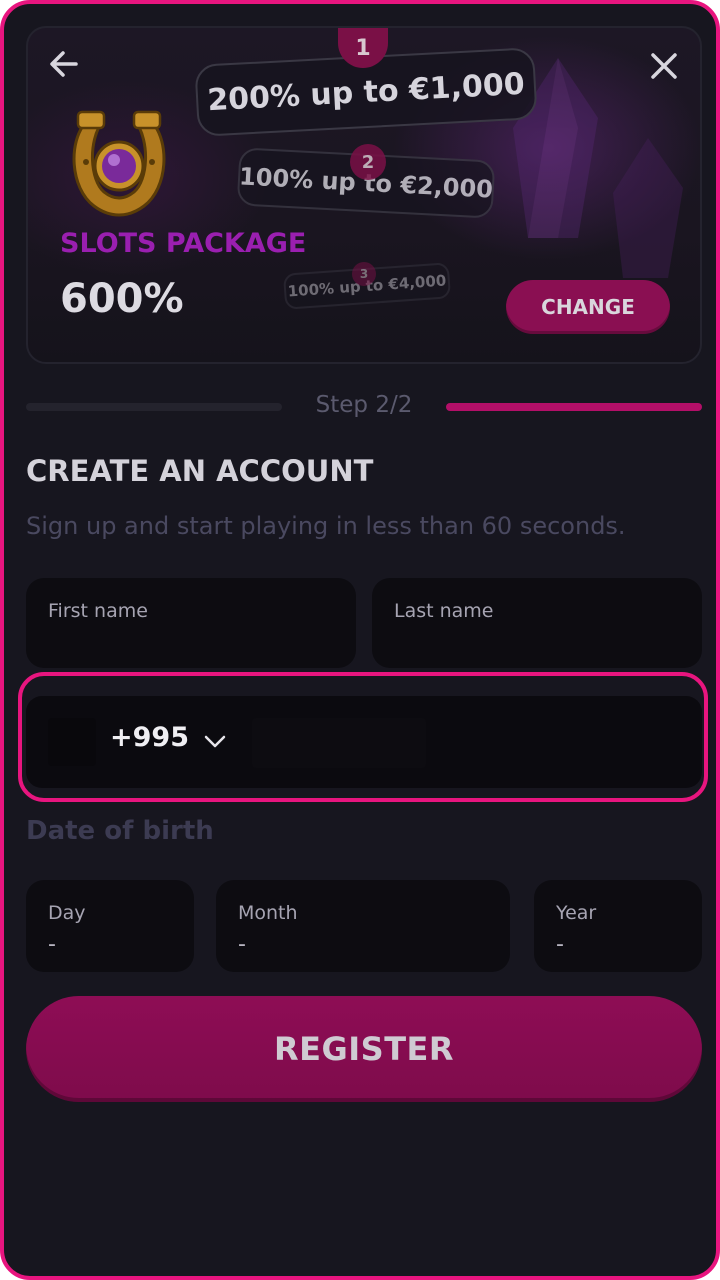  I want to click on last-name-field: Last name, so click(537, 623).